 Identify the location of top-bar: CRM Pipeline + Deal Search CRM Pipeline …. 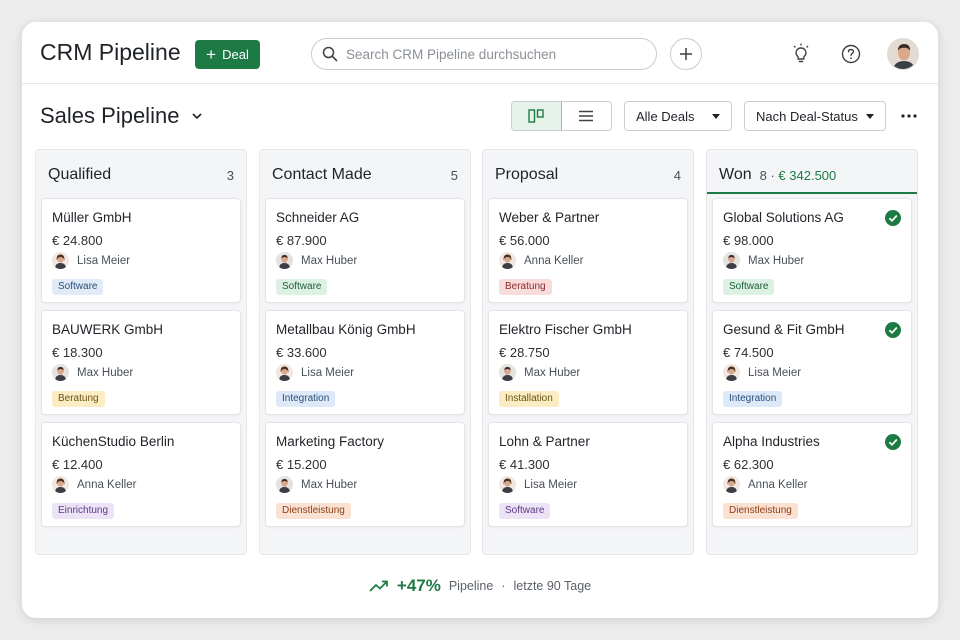
(480, 53).